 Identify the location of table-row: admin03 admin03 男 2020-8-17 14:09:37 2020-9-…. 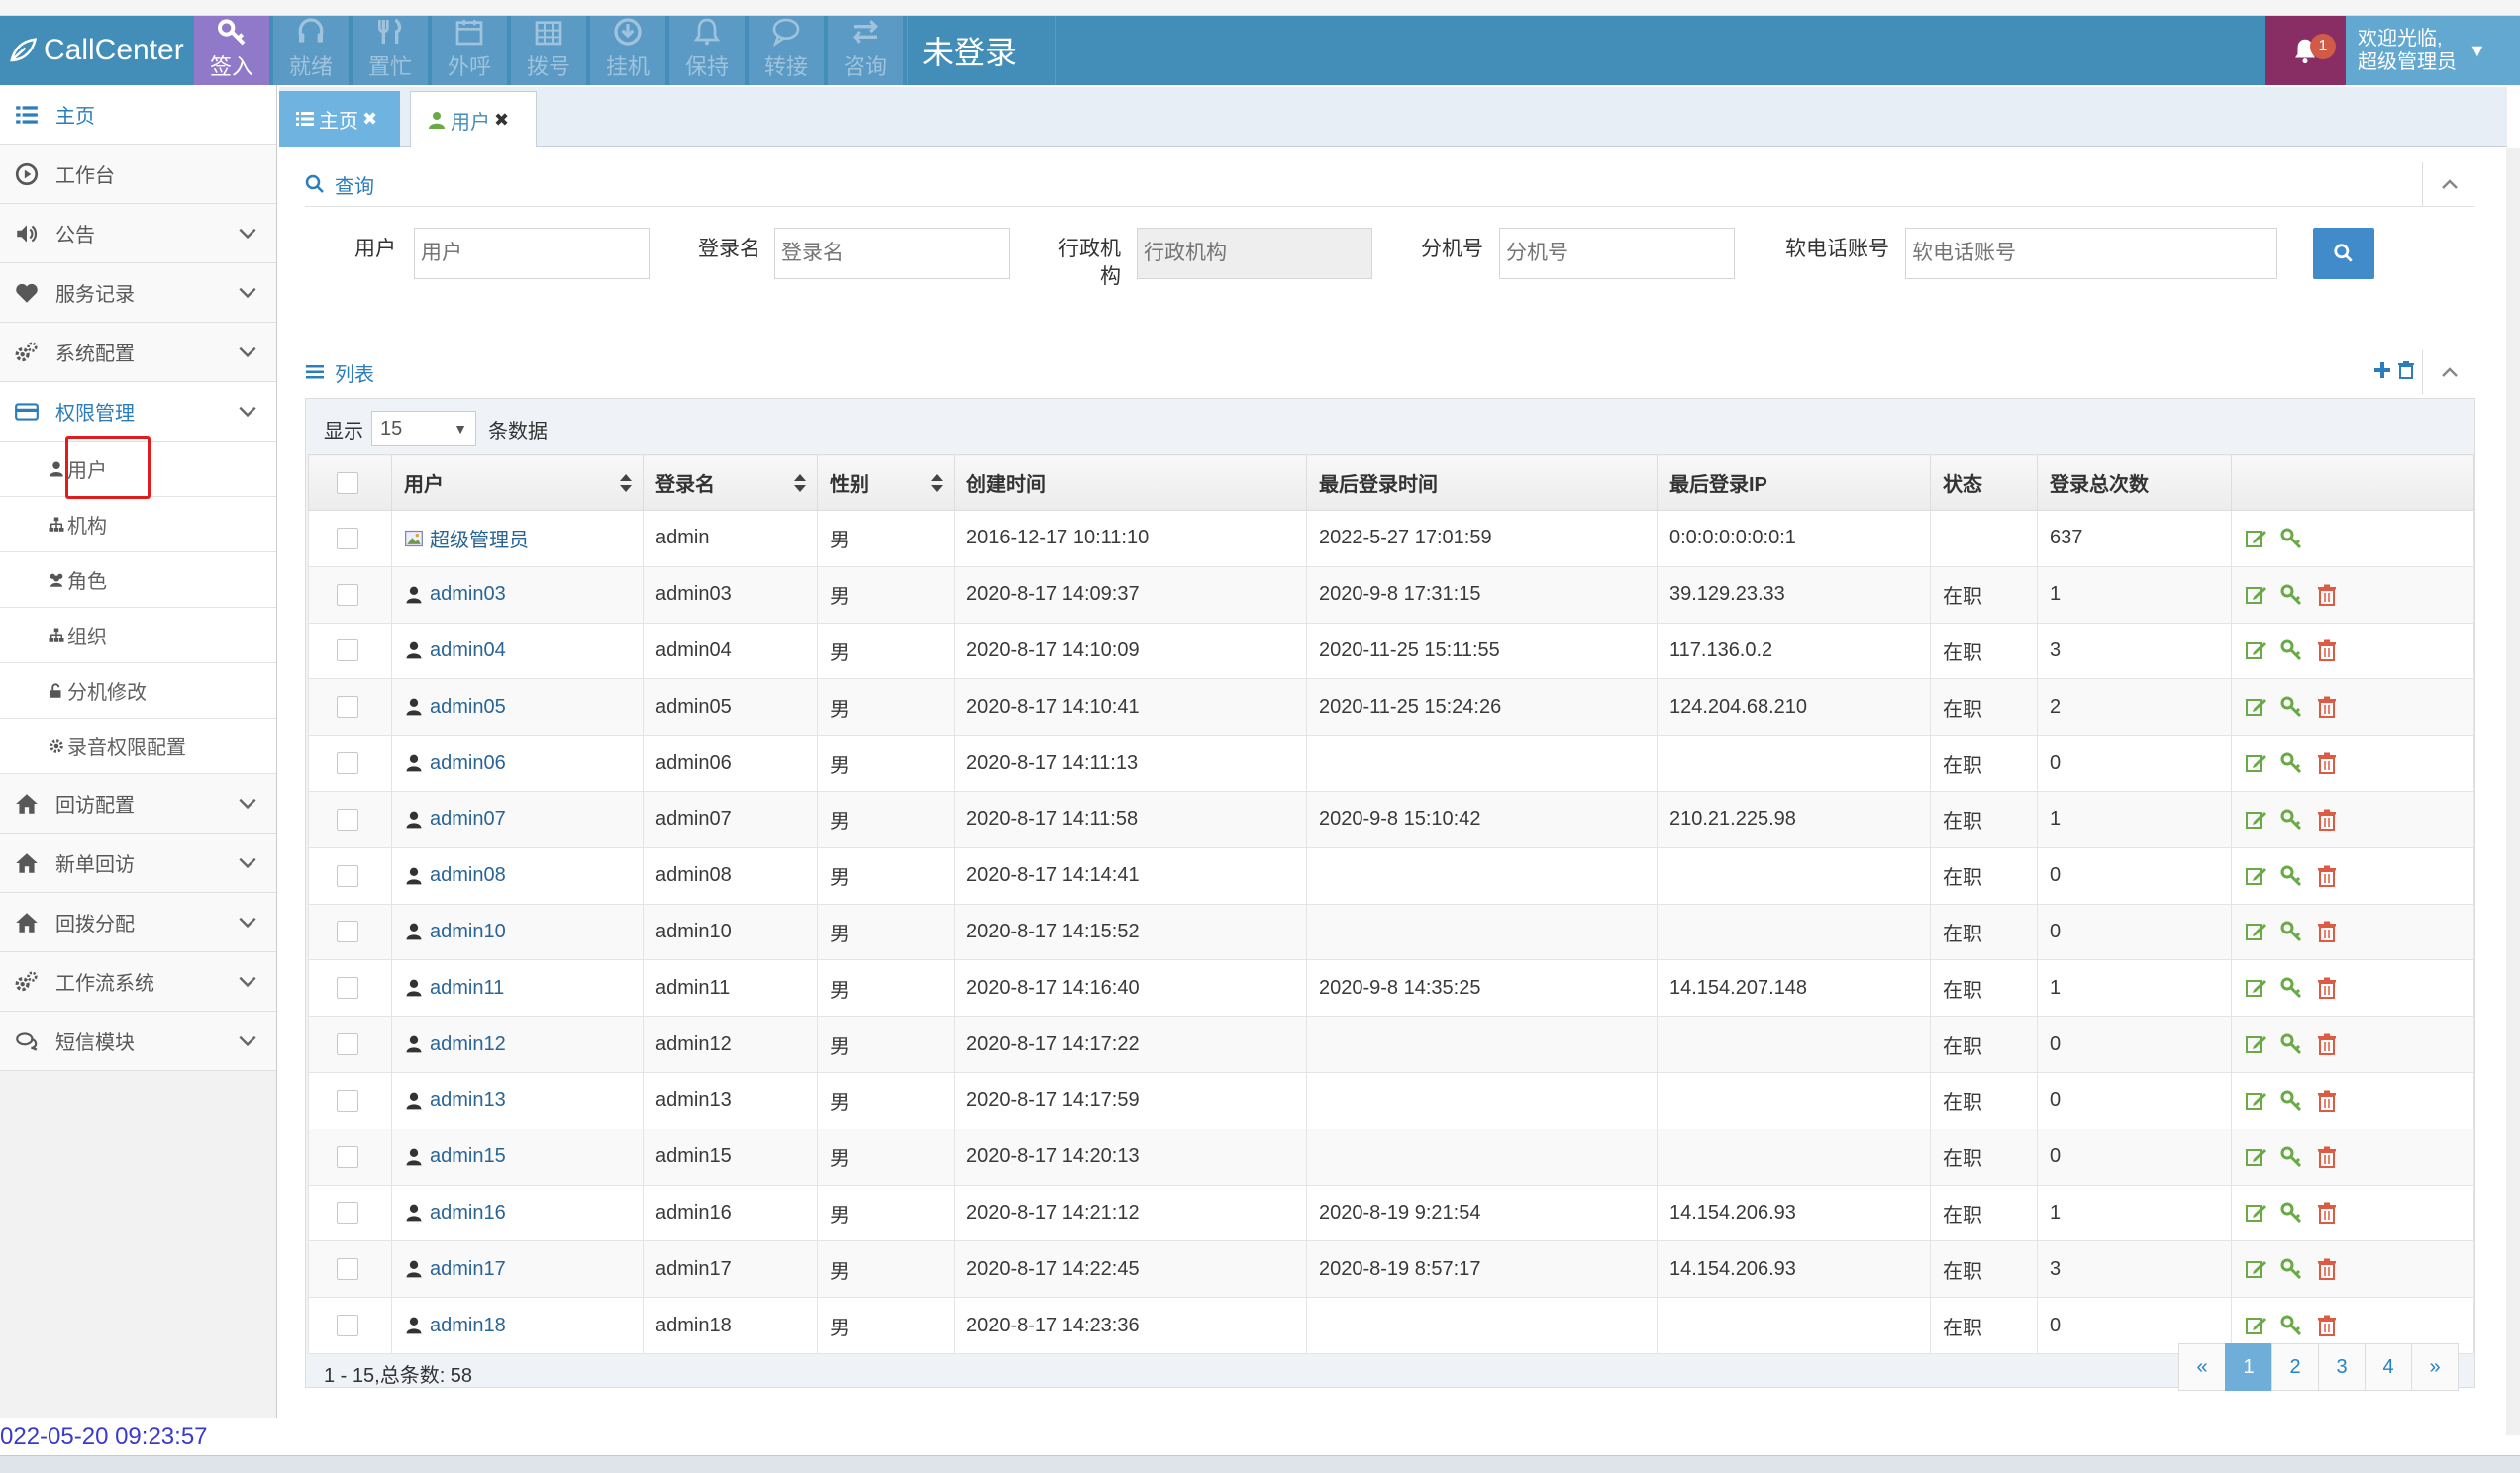
(1391, 594).